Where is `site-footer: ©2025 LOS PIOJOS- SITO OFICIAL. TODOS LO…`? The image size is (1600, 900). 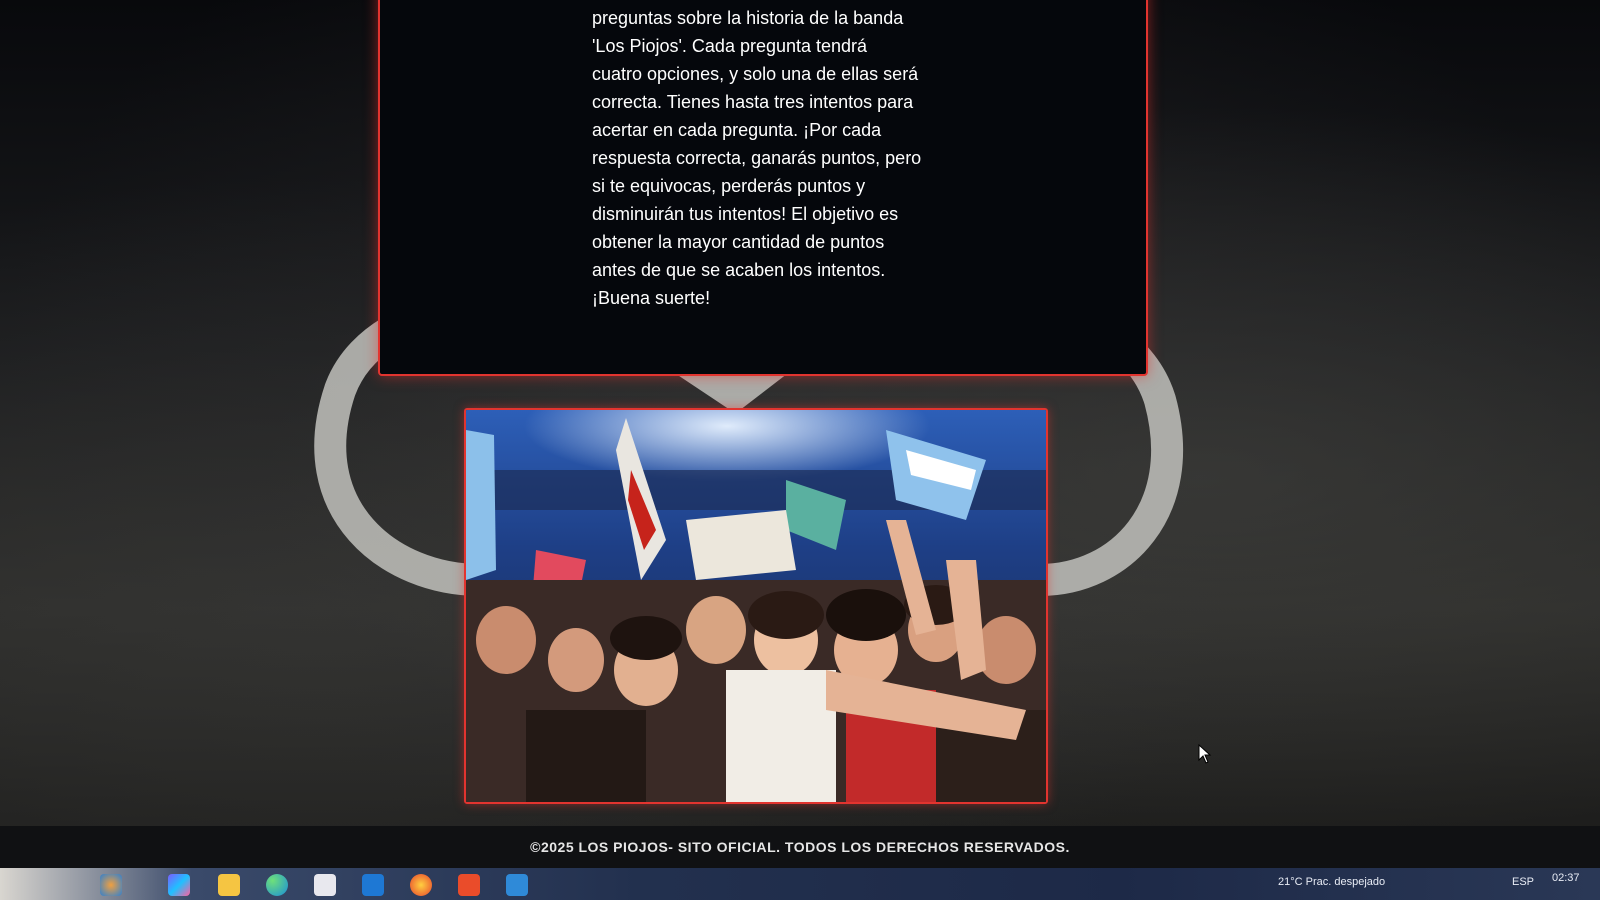
site-footer: ©2025 LOS PIOJOS- SITO OFICIAL. TODOS LO… is located at coordinates (800, 847).